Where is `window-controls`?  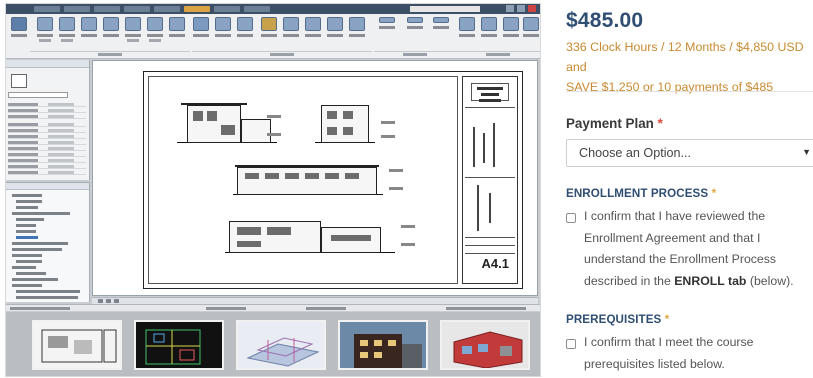 window-controls is located at coordinates (521, 8).